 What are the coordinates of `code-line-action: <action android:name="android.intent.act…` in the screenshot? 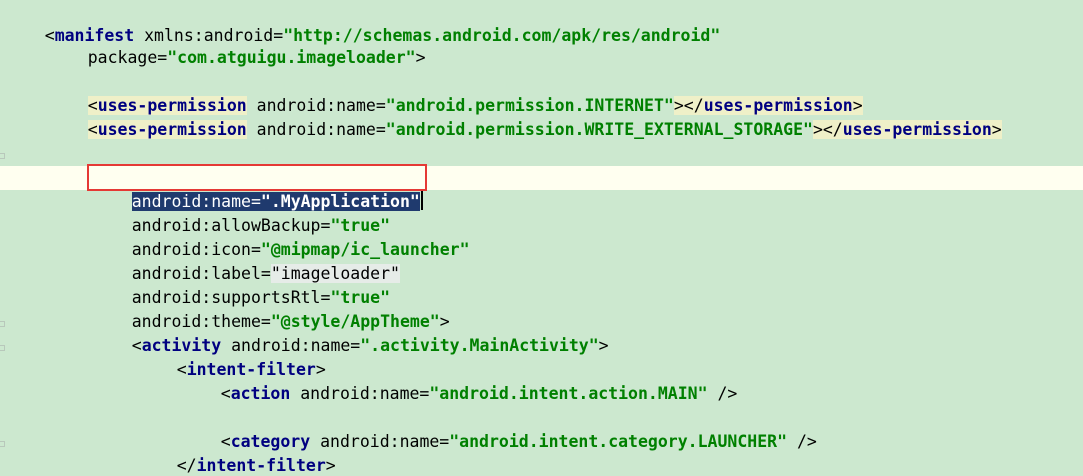 It's located at (459, 380).